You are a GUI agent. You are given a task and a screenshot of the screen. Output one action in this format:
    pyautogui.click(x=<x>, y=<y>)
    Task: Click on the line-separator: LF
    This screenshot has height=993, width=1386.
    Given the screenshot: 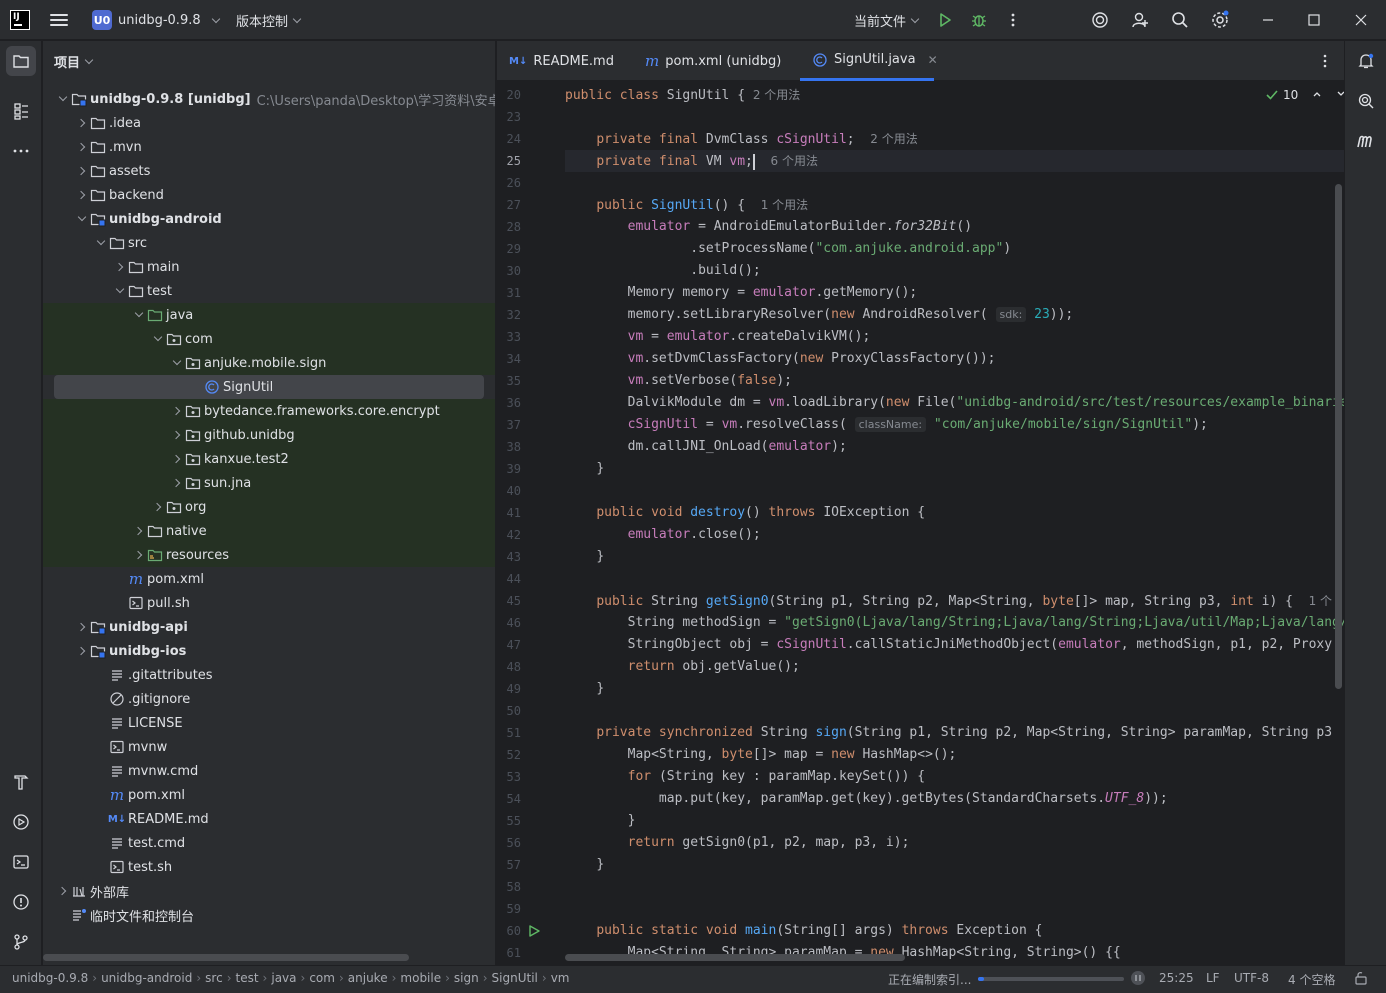 What is the action you would take?
    pyautogui.click(x=1213, y=978)
    